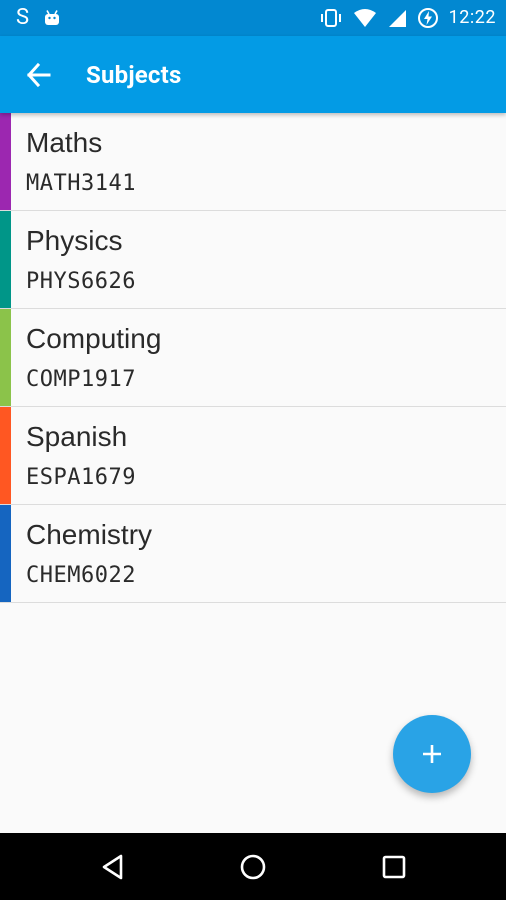 Image resolution: width=506 pixels, height=900 pixels. I want to click on back-triangle-icon, so click(112, 867).